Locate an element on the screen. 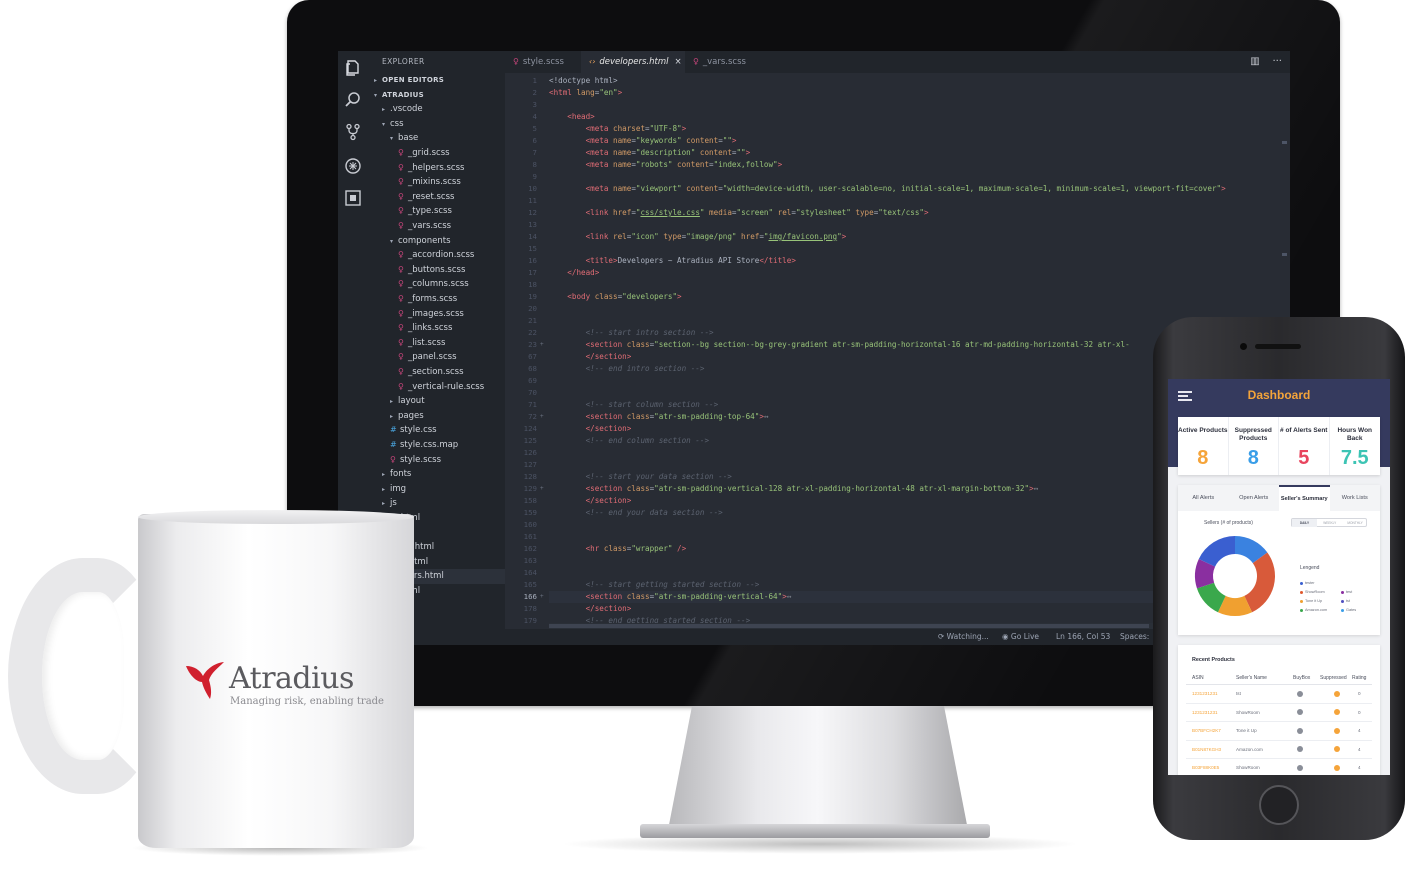  code-token: type is located at coordinates (862, 212).